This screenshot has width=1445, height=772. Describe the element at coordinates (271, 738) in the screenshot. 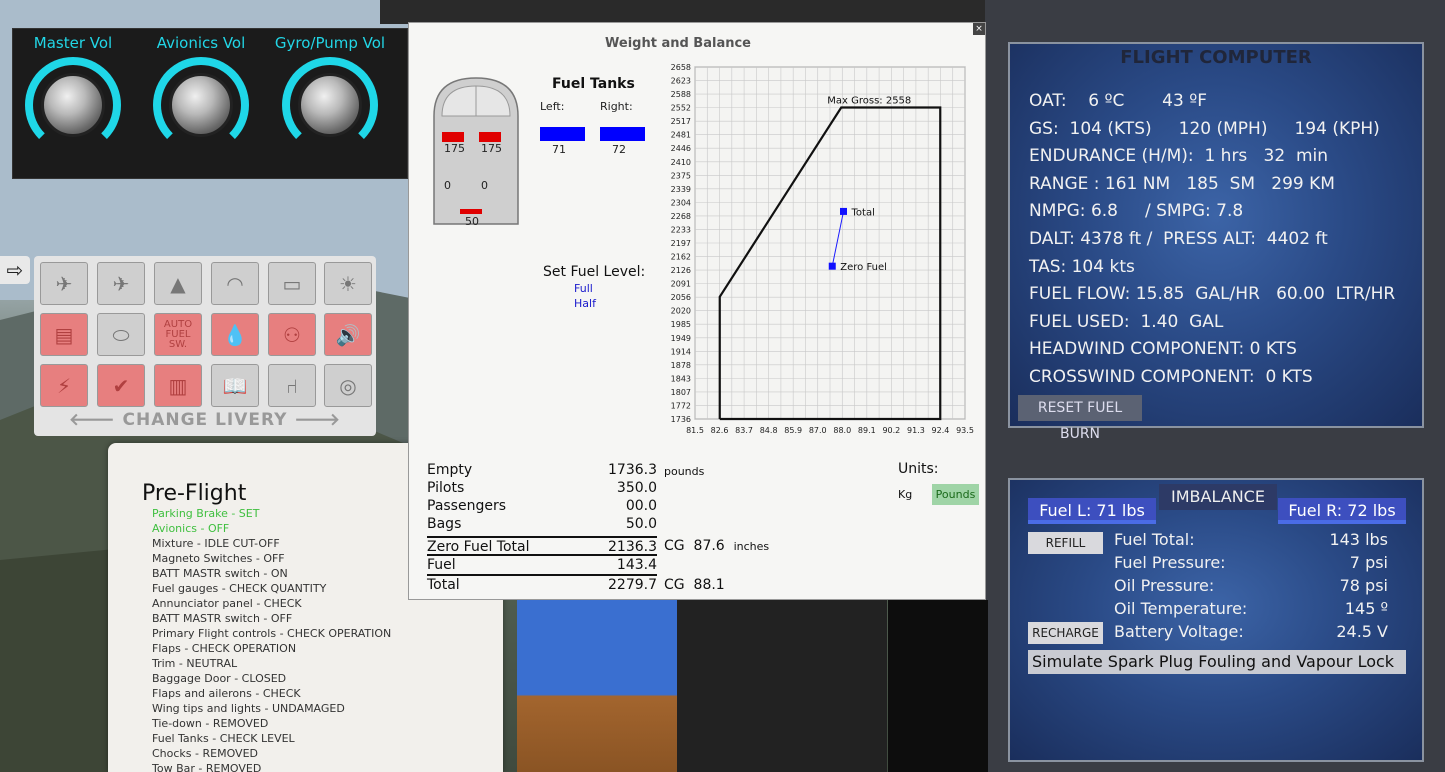

I see `checklist-item: Fuel Tanks - CHECK LEVEL` at that location.